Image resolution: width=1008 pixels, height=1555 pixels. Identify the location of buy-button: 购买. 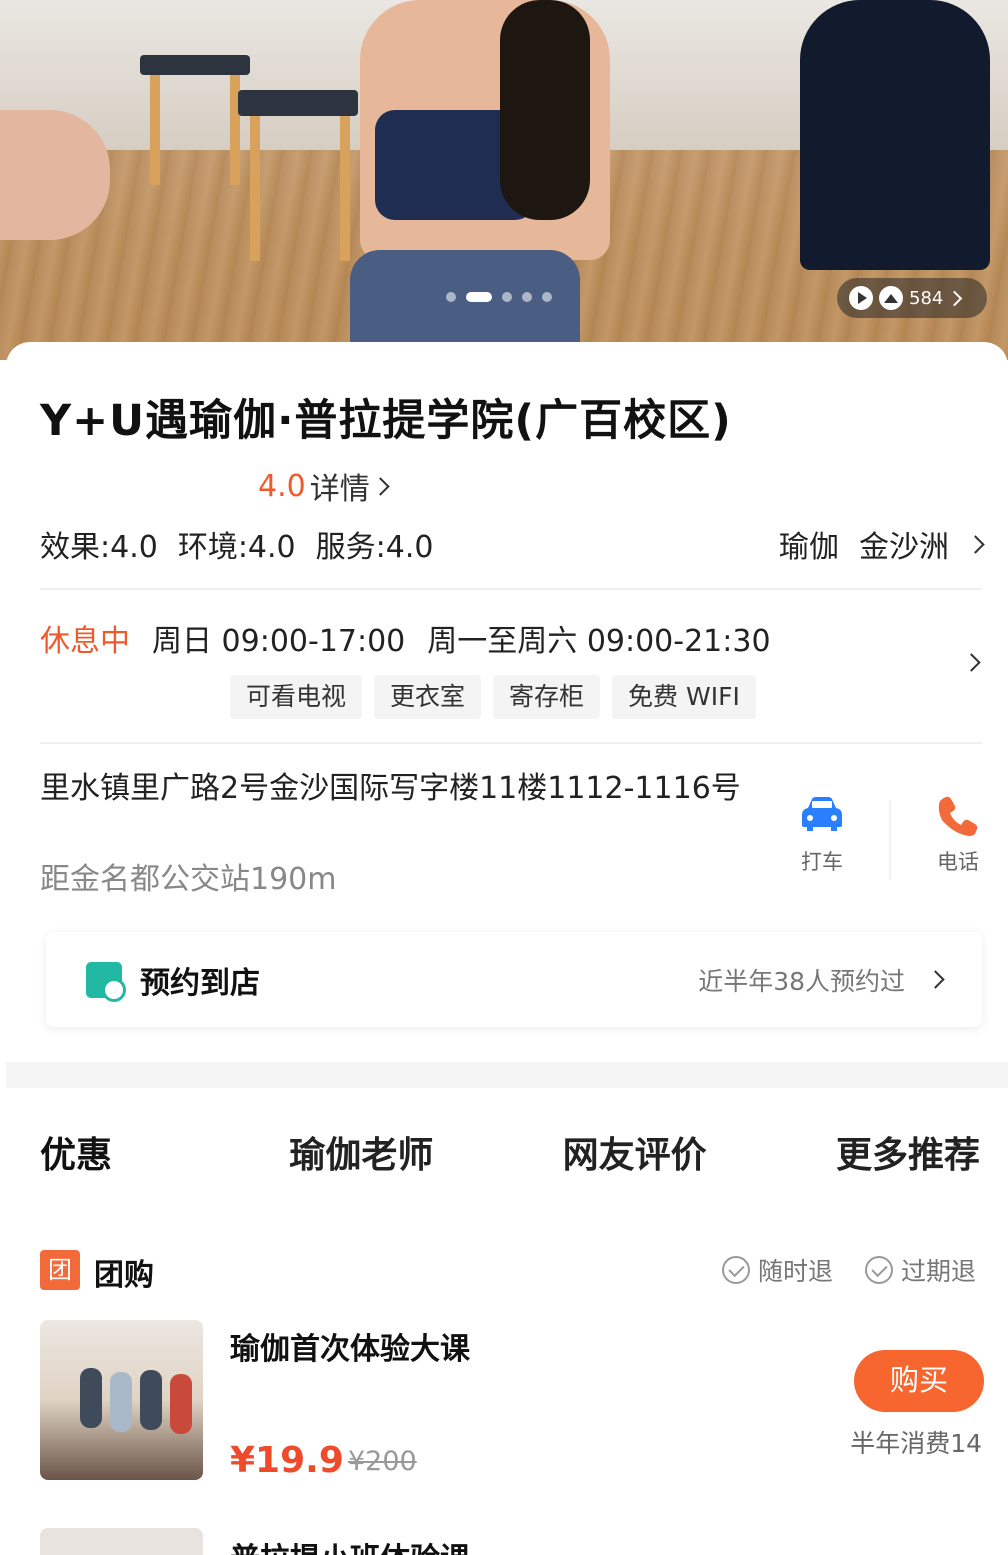
(919, 1381).